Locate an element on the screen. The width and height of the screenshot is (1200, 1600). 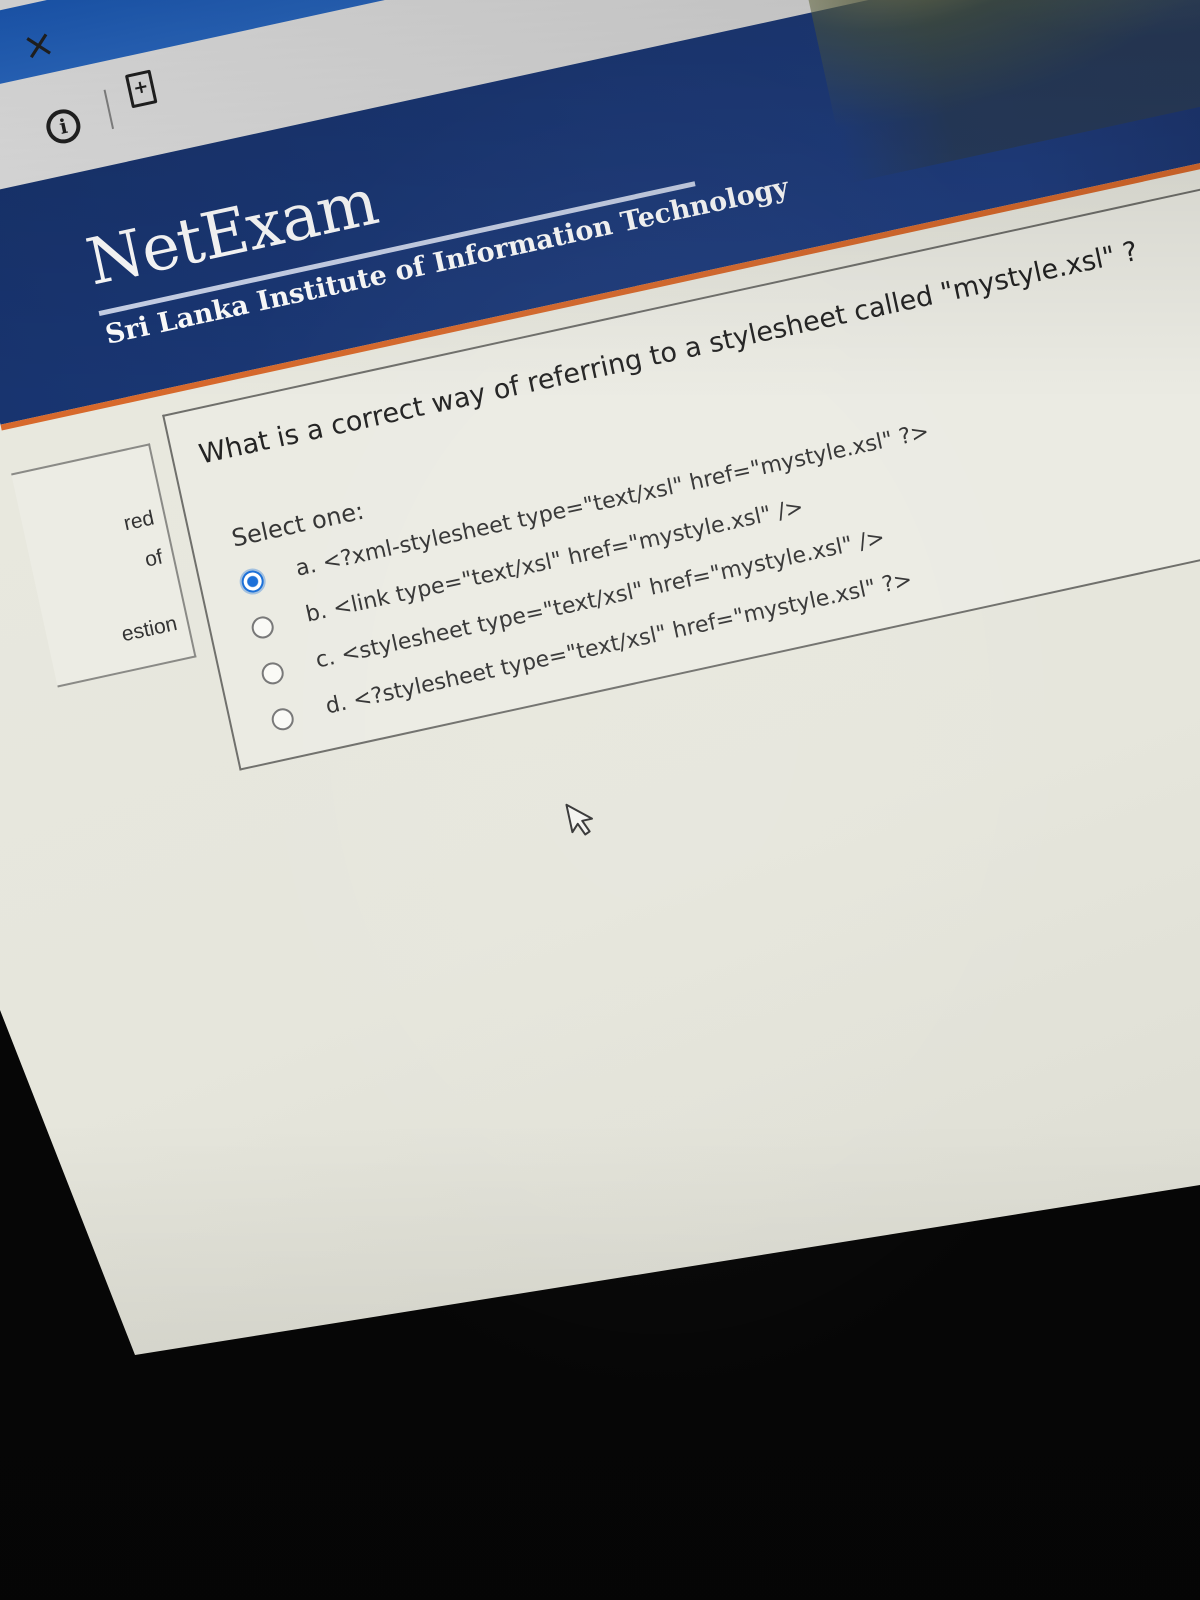
info-fragment: of is located at coordinates (153, 558).